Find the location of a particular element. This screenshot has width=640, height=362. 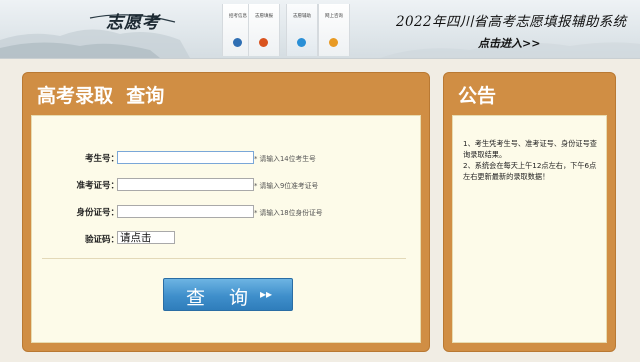

exam-number-input is located at coordinates (185, 157).